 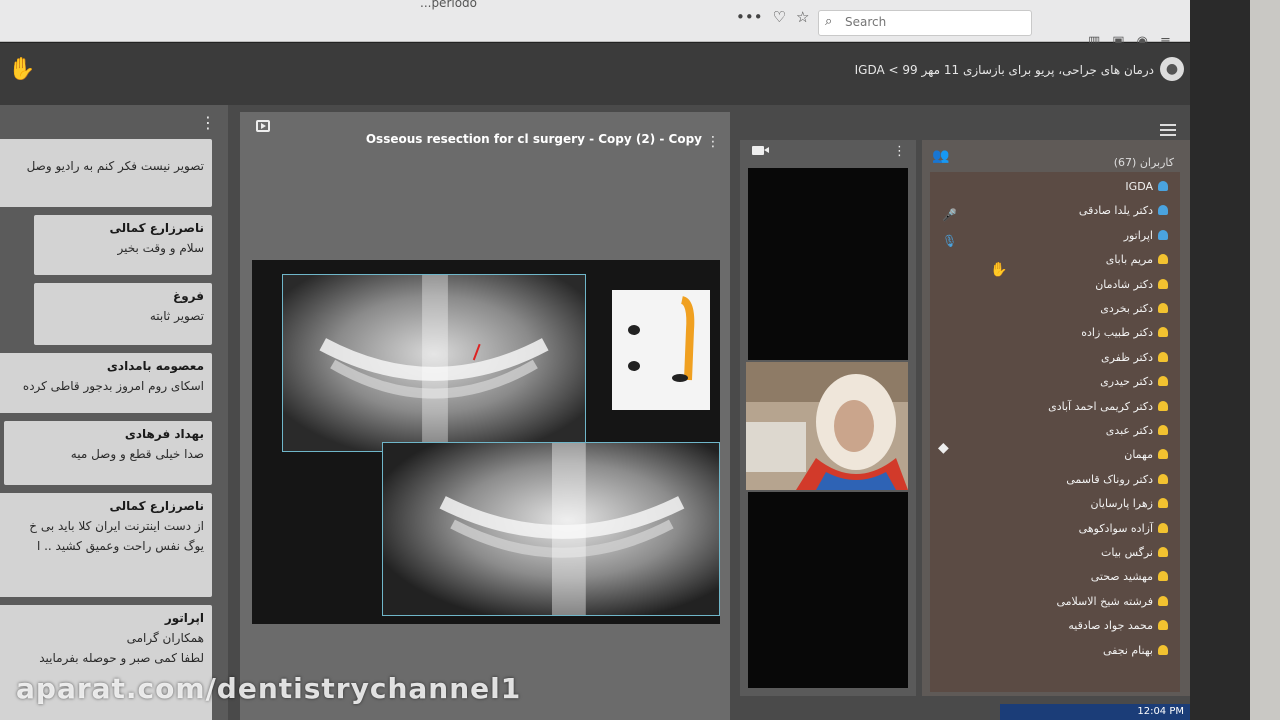 I want to click on url-tail: ...periodo, so click(x=448, y=5).